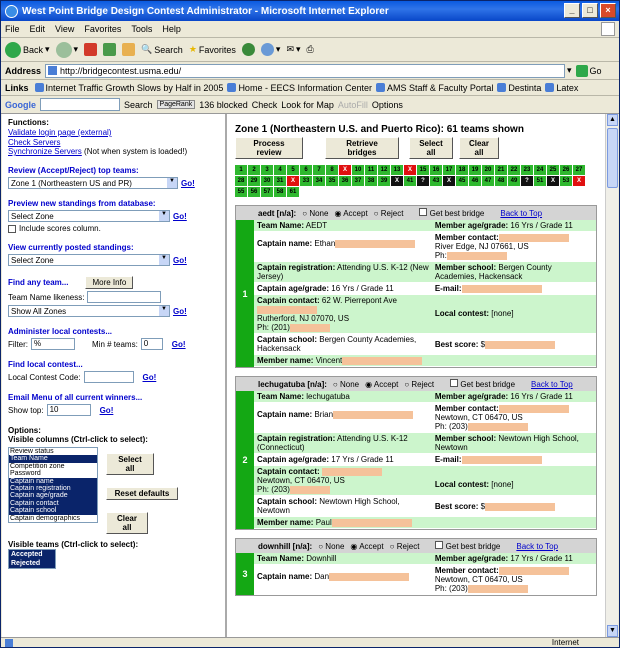 The height and width of the screenshot is (648, 620). Describe the element at coordinates (12, 228) in the screenshot. I see `include-scores-checkbox` at that location.